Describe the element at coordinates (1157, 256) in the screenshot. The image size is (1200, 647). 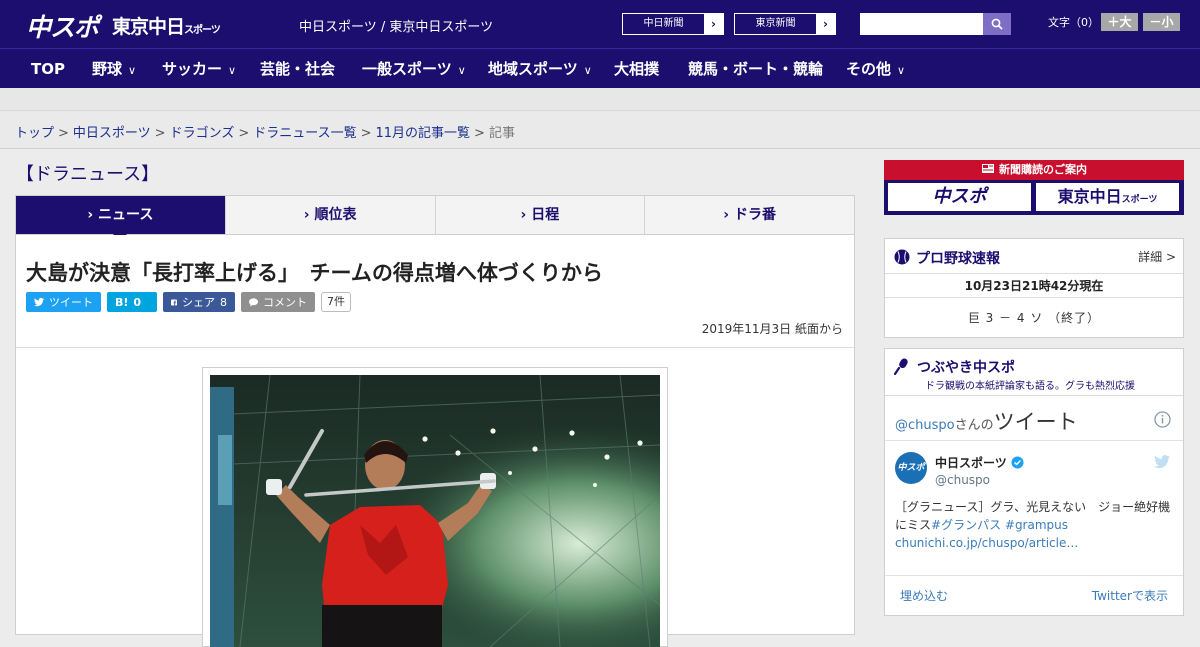
I see `pro-baseball-detail-link: 詳細 >` at that location.